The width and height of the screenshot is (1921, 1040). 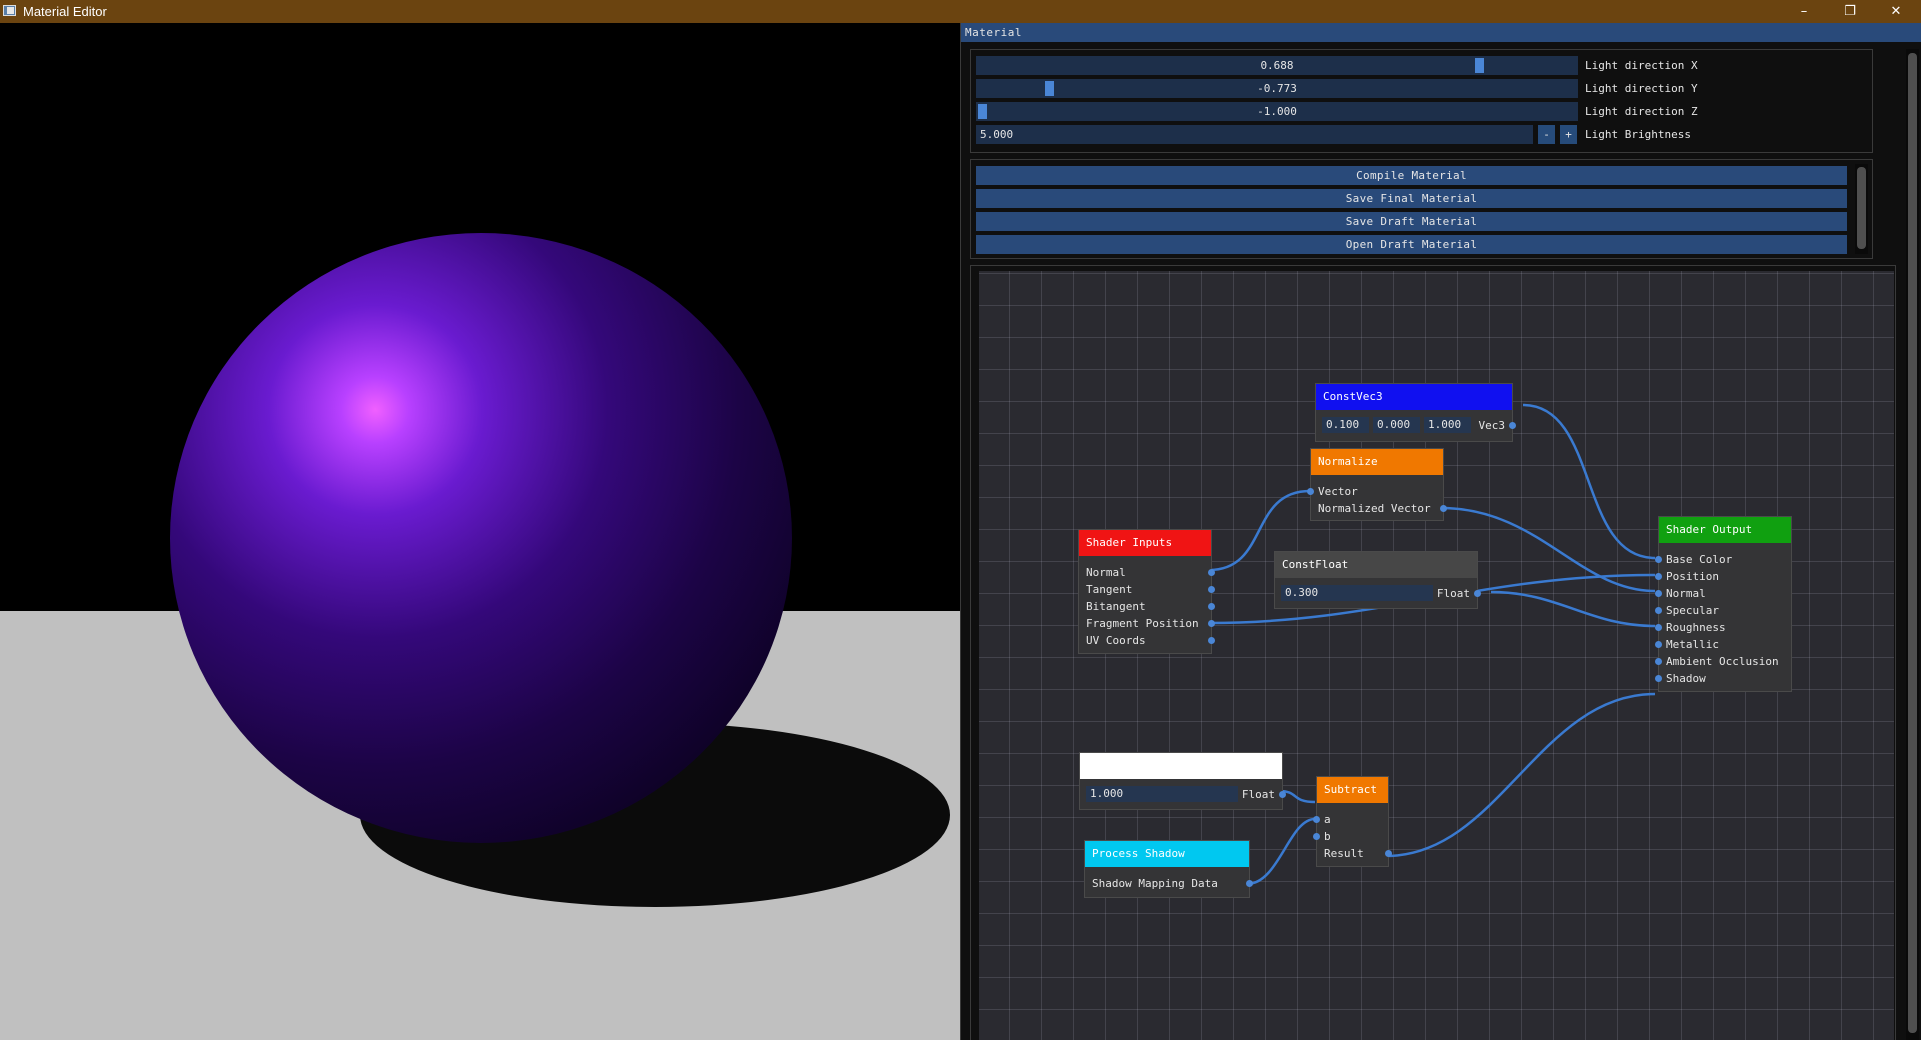 What do you see at coordinates (1377, 580) in the screenshot?
I see `node-constfloat: ConstFloat 0.300 Float` at bounding box center [1377, 580].